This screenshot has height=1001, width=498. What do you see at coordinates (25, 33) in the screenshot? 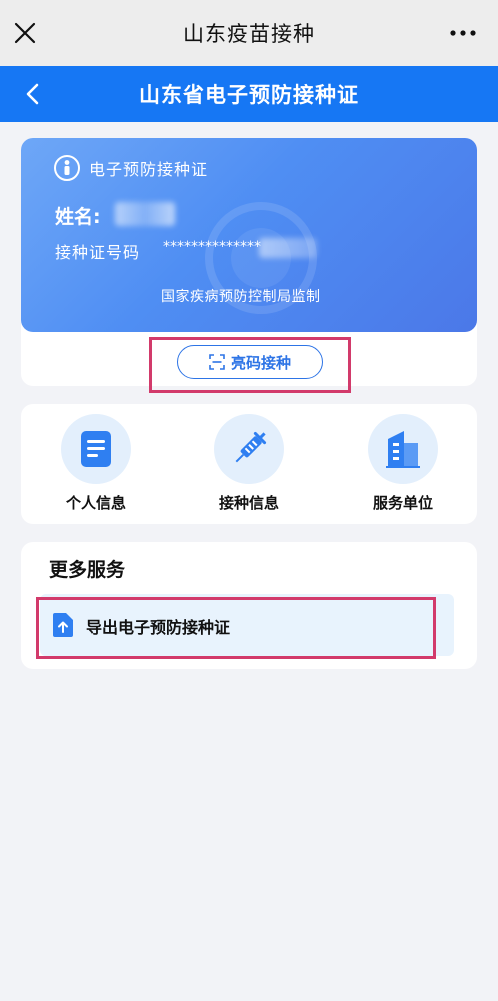
I see `close-icon` at bounding box center [25, 33].